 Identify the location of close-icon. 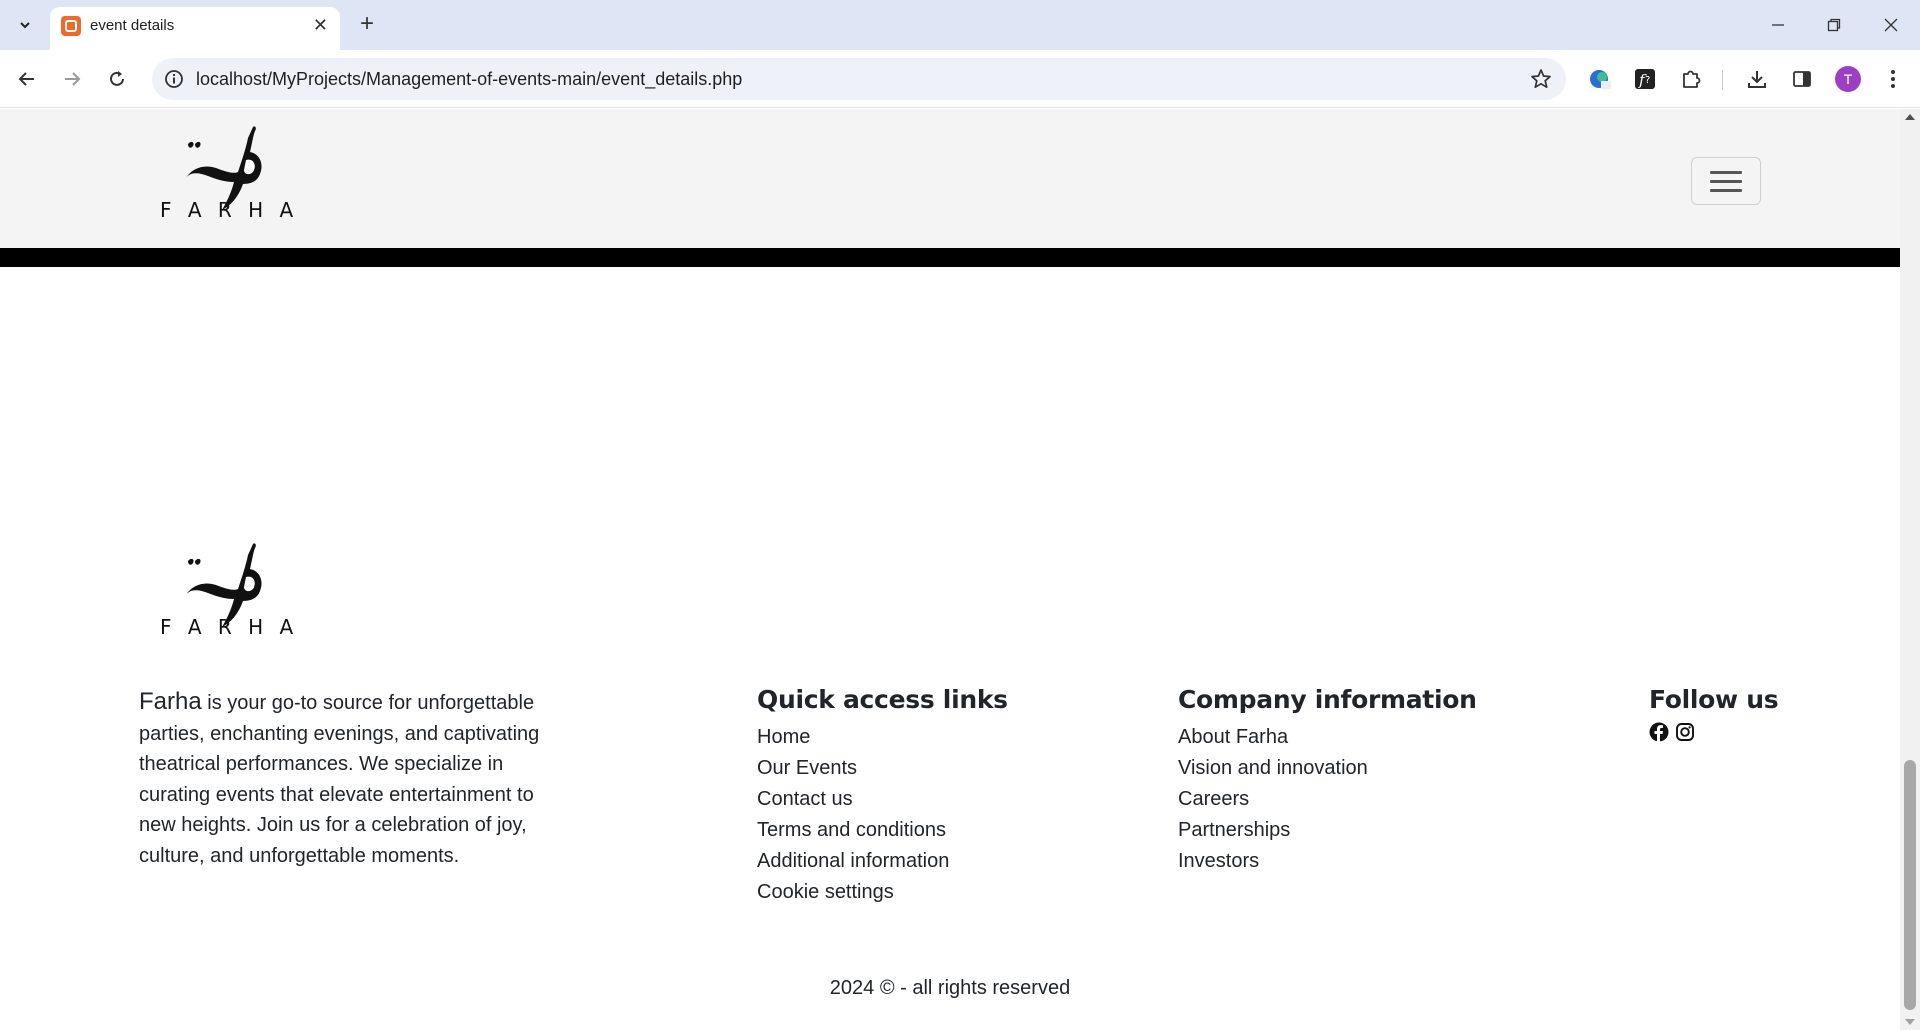
(1891, 25).